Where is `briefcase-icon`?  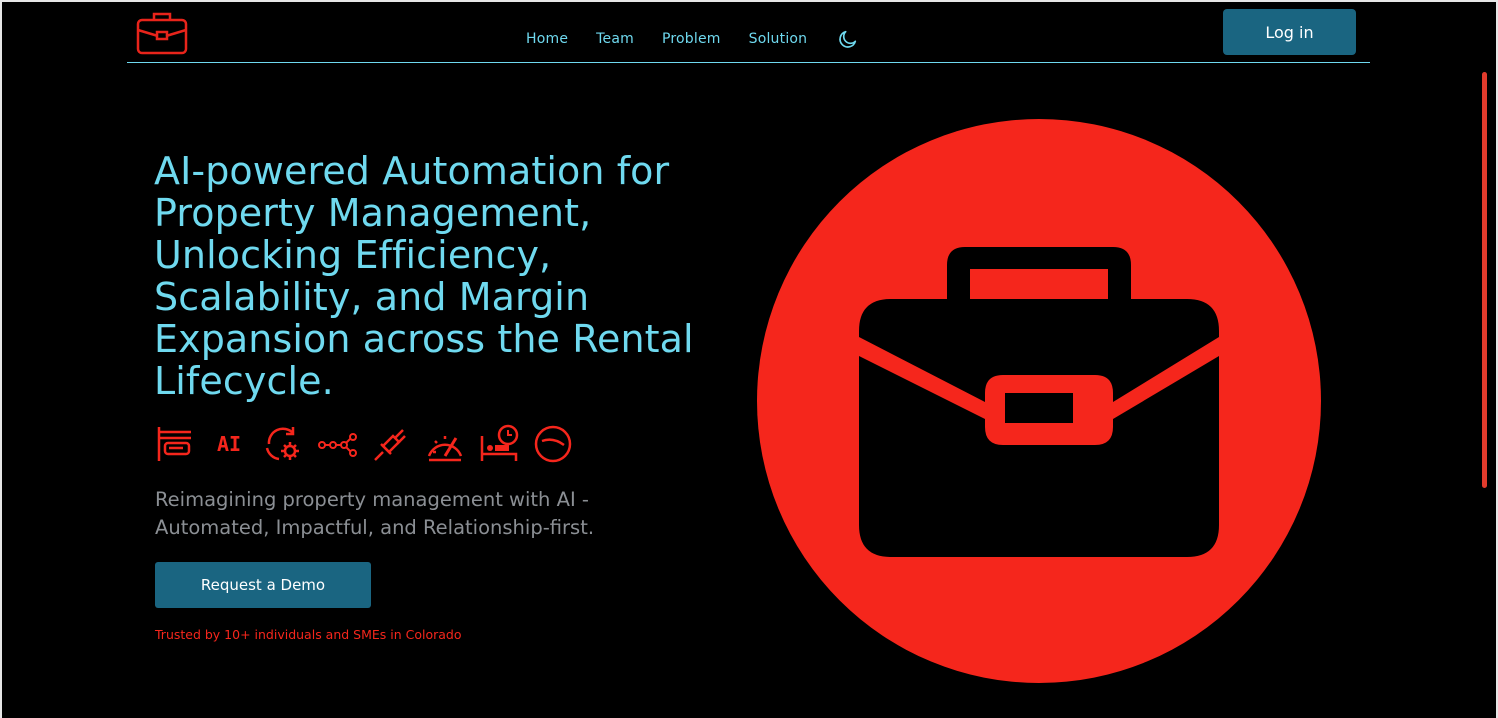 briefcase-icon is located at coordinates (162, 33).